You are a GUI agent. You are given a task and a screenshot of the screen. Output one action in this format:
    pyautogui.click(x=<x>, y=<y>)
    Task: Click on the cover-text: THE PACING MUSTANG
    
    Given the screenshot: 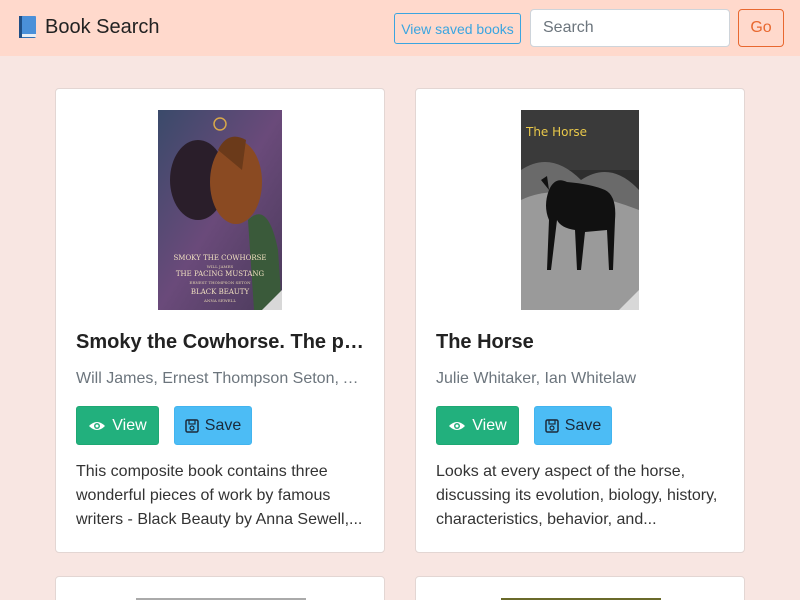 What is the action you would take?
    pyautogui.click(x=220, y=274)
    